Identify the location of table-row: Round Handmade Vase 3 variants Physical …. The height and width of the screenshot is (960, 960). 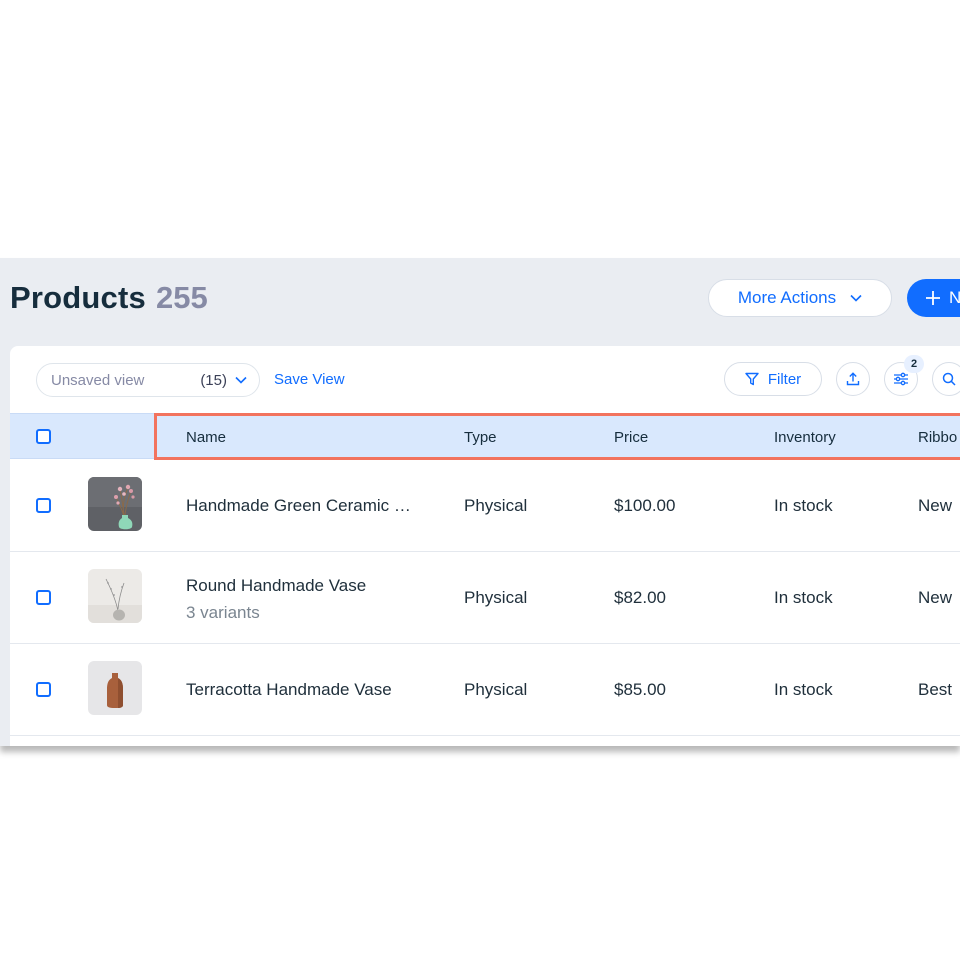
(485, 598).